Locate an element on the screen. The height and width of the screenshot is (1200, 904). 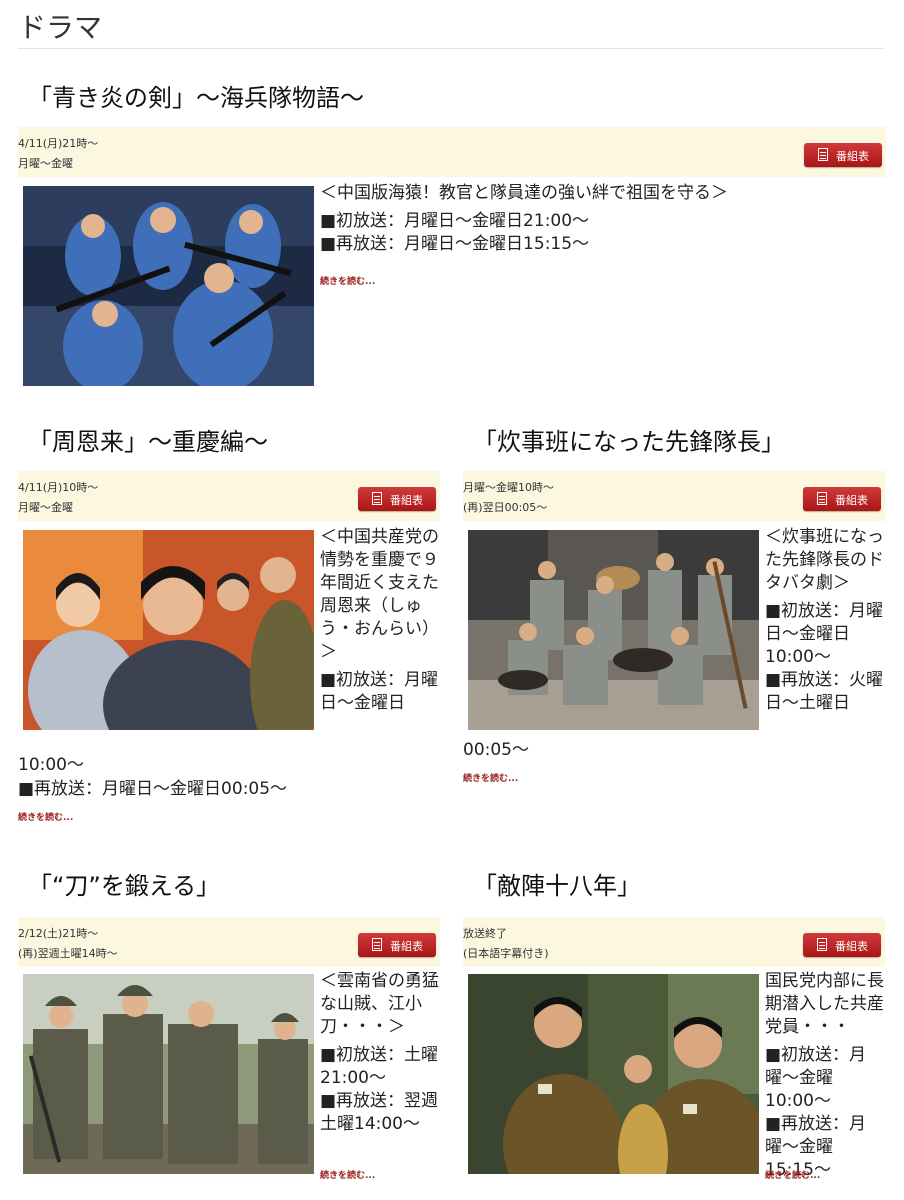
page-header: ドラマ is located at coordinates (451, 24).